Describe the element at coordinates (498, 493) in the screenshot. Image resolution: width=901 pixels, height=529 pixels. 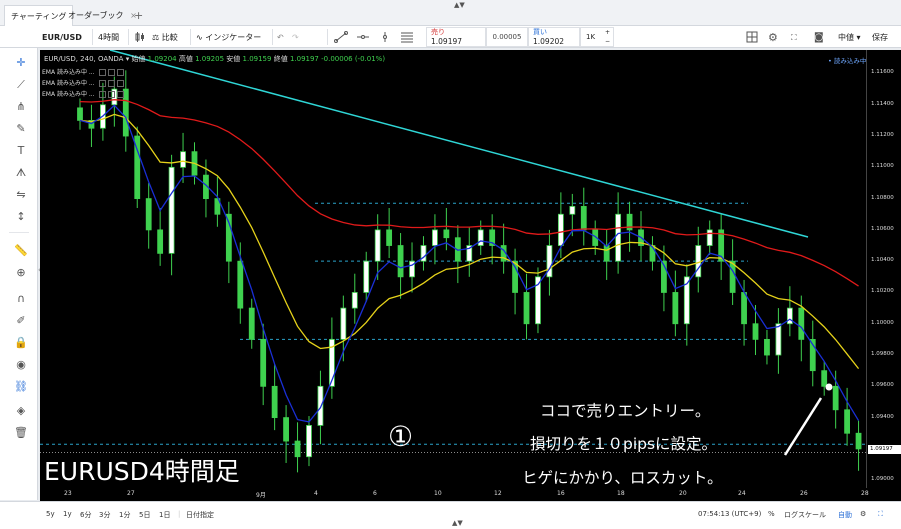
I see `time-tick-label: 12` at that location.